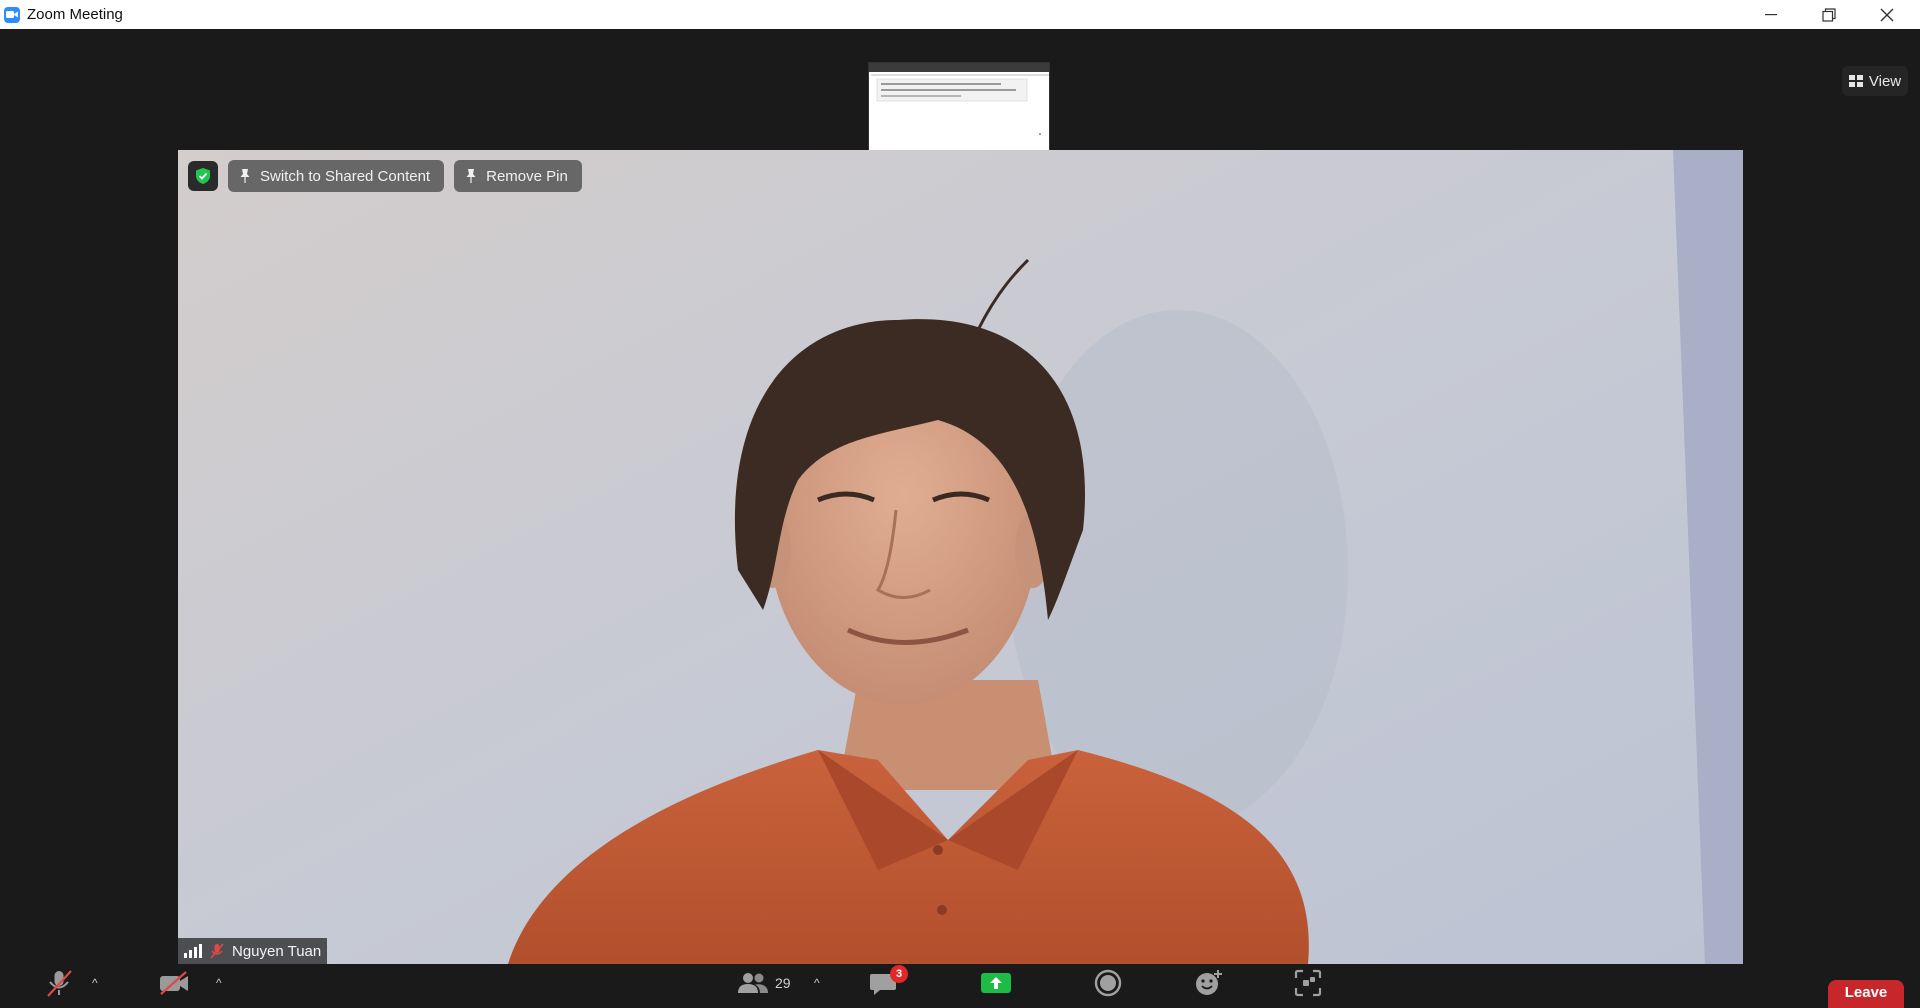 The height and width of the screenshot is (1008, 1920). I want to click on view-label: View, so click(1885, 81).